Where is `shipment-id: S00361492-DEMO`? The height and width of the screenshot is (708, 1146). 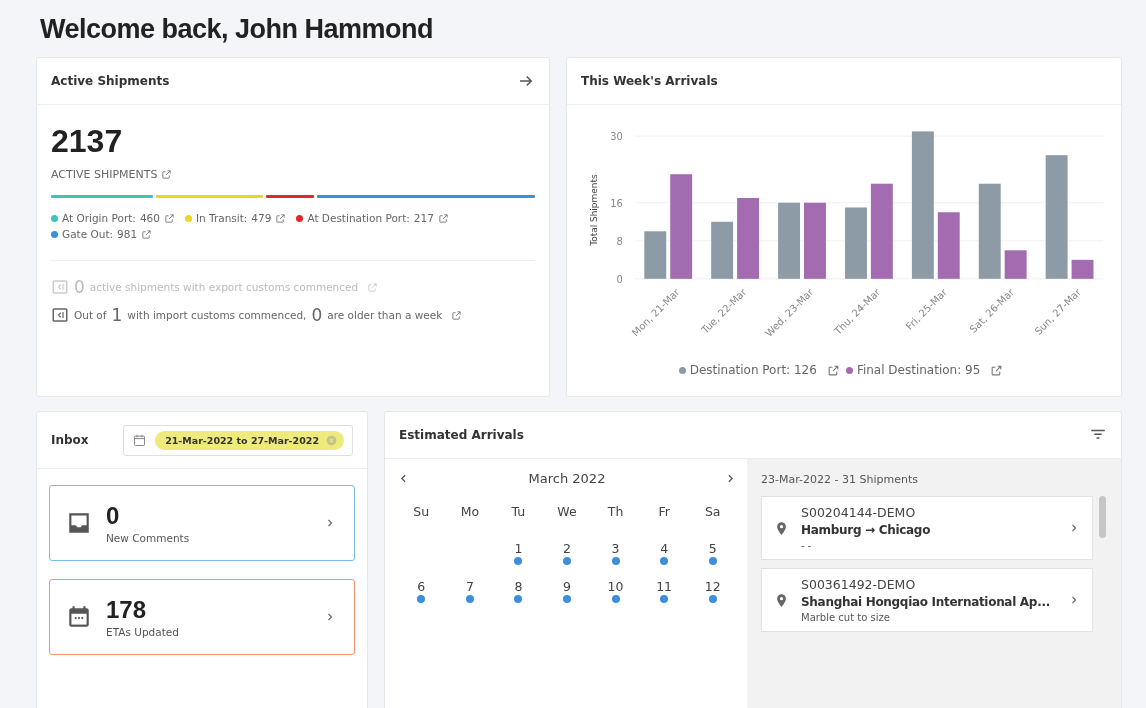 shipment-id: S00361492-DEMO is located at coordinates (859, 584).